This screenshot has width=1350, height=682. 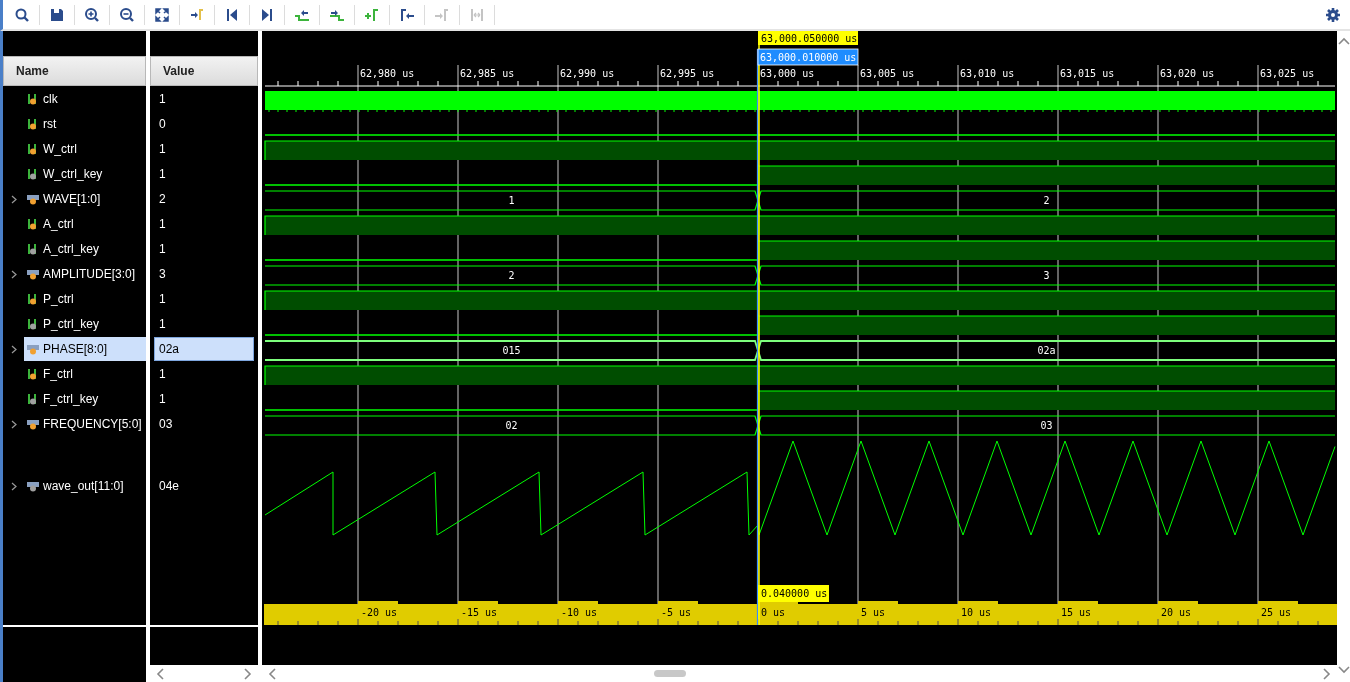 What do you see at coordinates (204, 423) in the screenshot?
I see `signal-value: 03` at bounding box center [204, 423].